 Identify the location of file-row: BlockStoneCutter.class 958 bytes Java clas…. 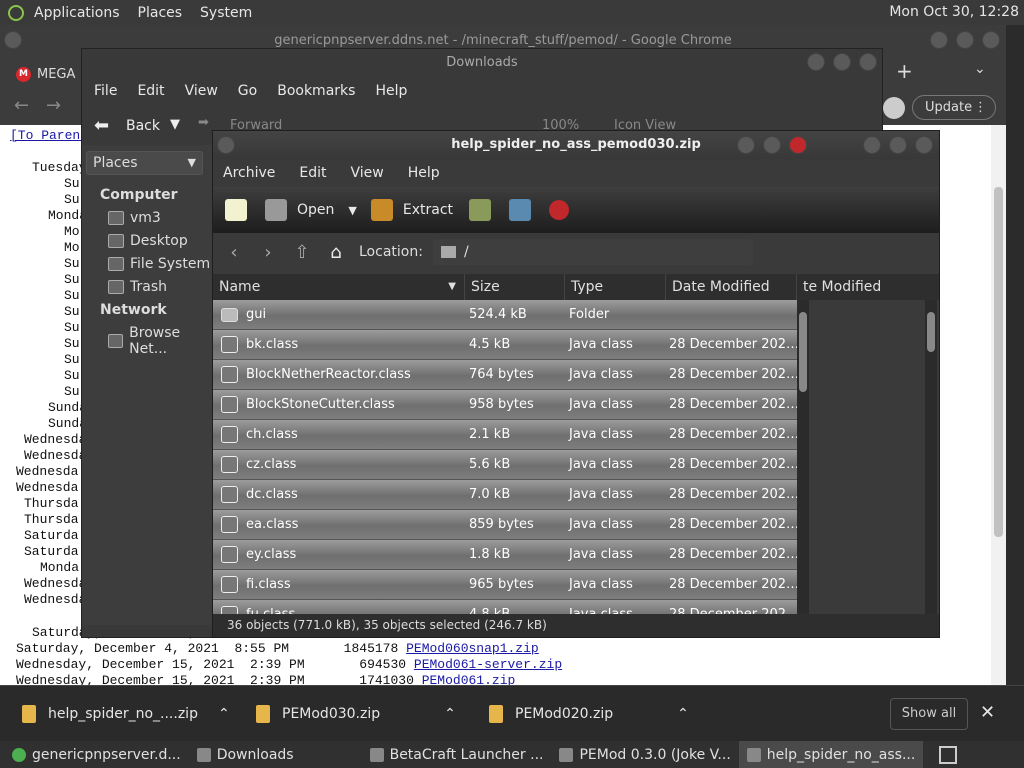
(505, 405).